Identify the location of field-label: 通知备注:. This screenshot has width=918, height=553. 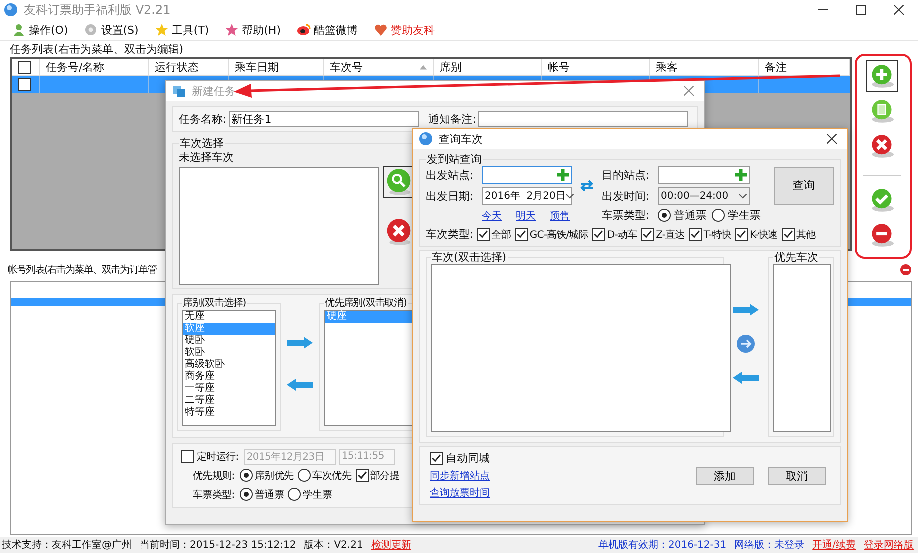
(452, 119).